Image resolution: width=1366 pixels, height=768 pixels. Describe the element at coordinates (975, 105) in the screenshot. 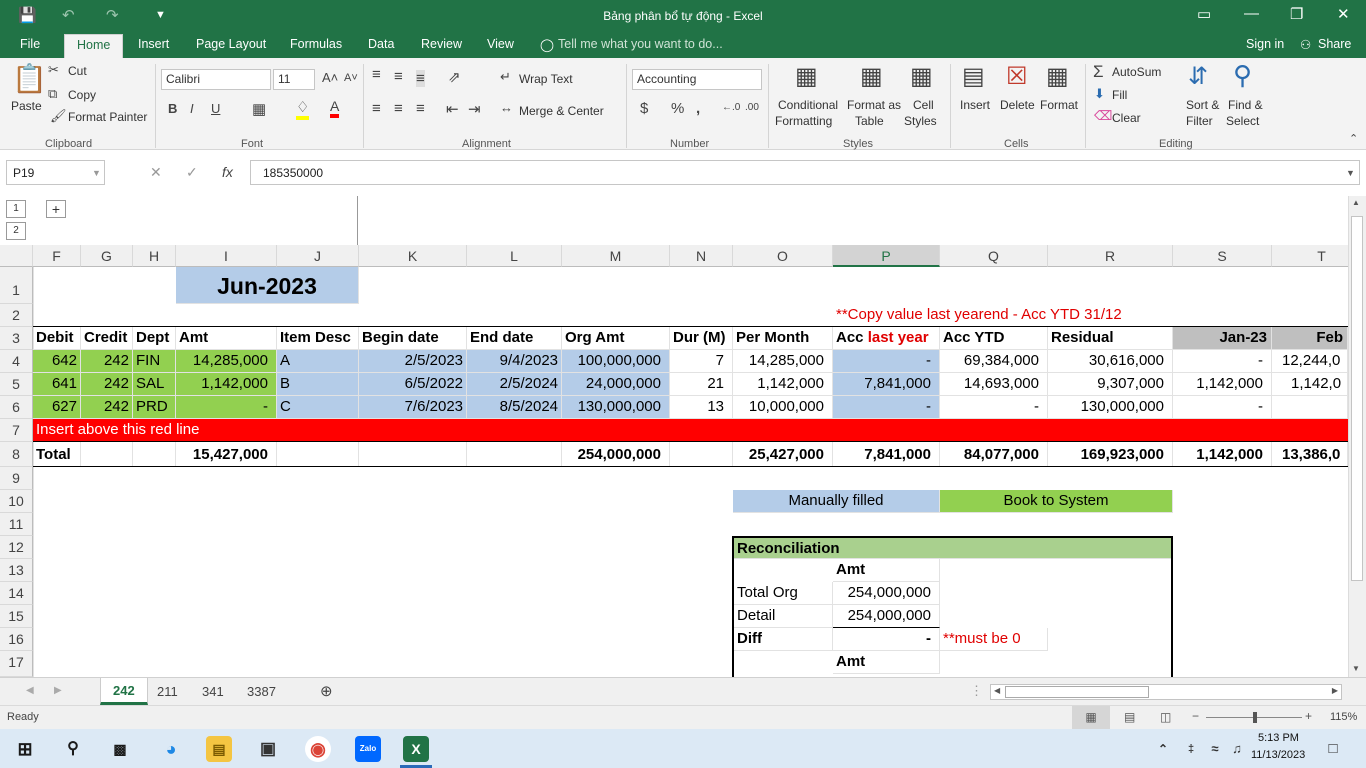

I see `insert-cells-button: Insert` at that location.